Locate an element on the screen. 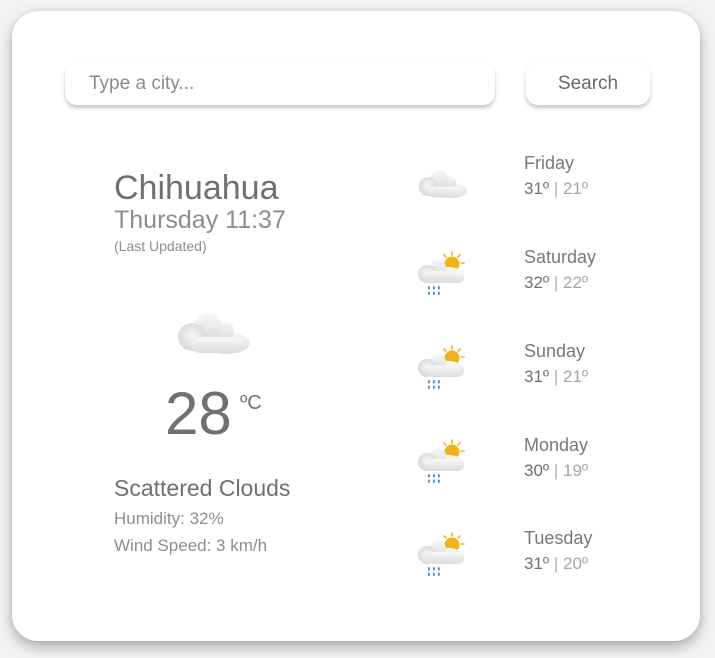  forecast-low: 20º is located at coordinates (576, 563).